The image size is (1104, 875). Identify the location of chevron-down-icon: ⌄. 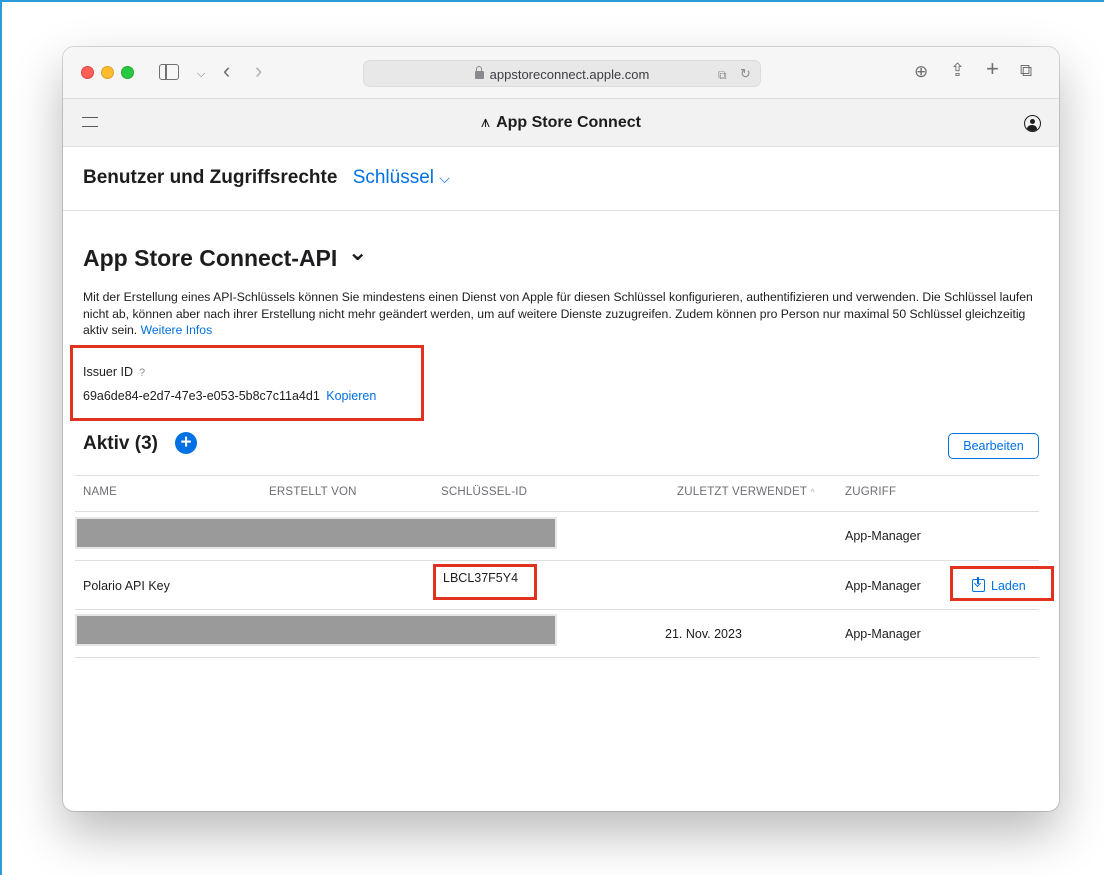
(357, 252).